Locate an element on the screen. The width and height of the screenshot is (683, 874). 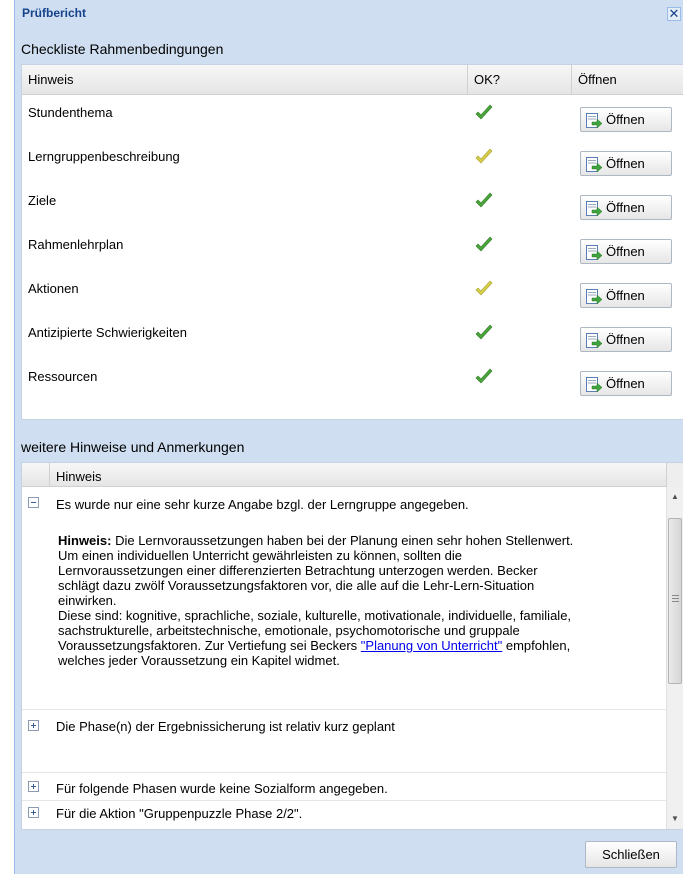
row-label: Aktionen is located at coordinates (53, 288).